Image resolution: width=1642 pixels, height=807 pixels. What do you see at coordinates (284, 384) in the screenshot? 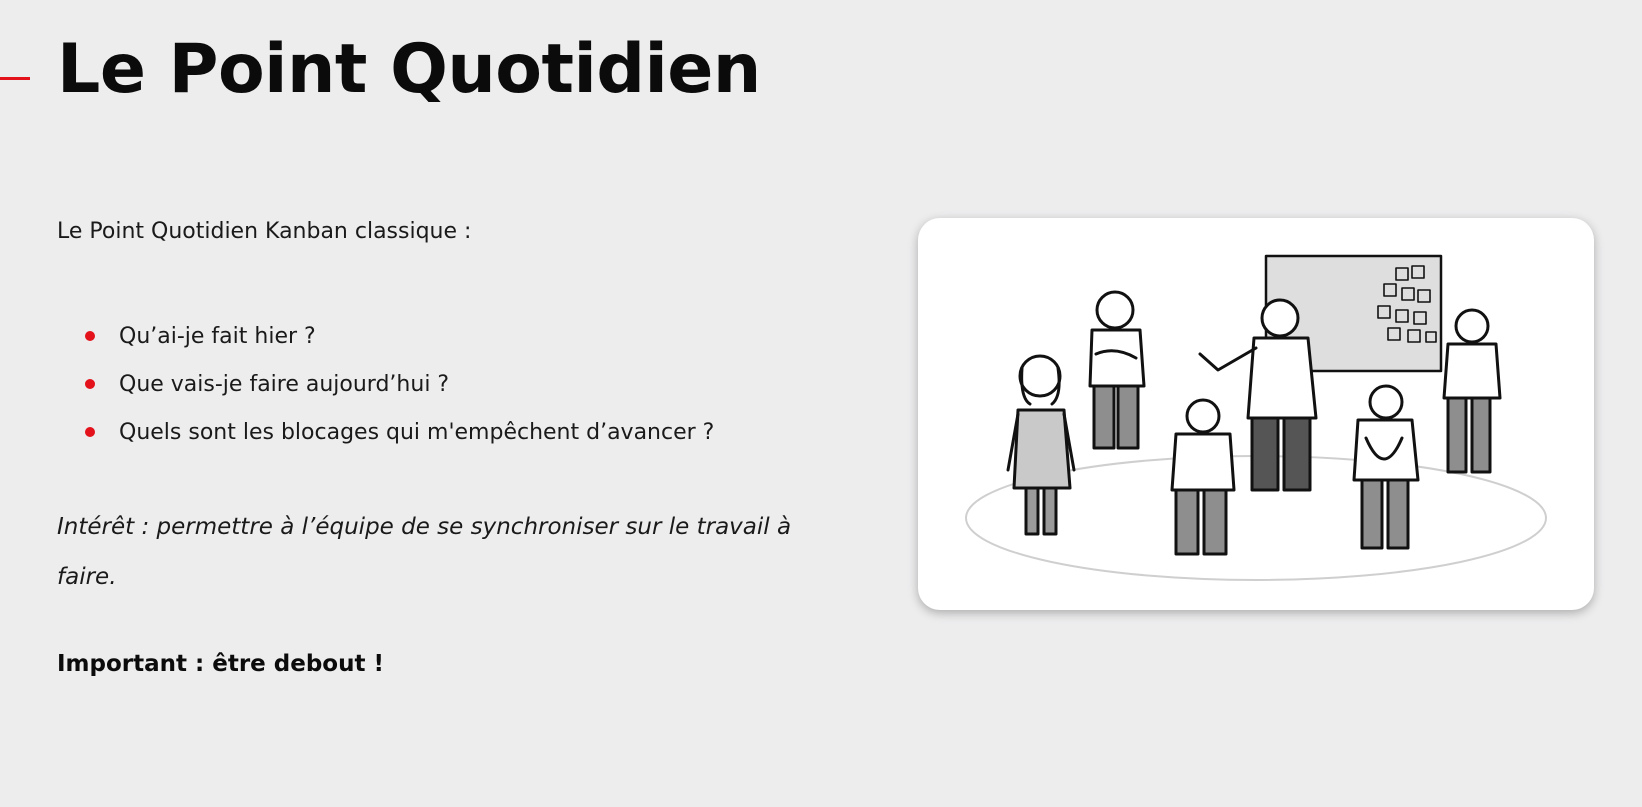
I see `list-item-label: Que vais-je faire aujourd’hui ?` at bounding box center [284, 384].